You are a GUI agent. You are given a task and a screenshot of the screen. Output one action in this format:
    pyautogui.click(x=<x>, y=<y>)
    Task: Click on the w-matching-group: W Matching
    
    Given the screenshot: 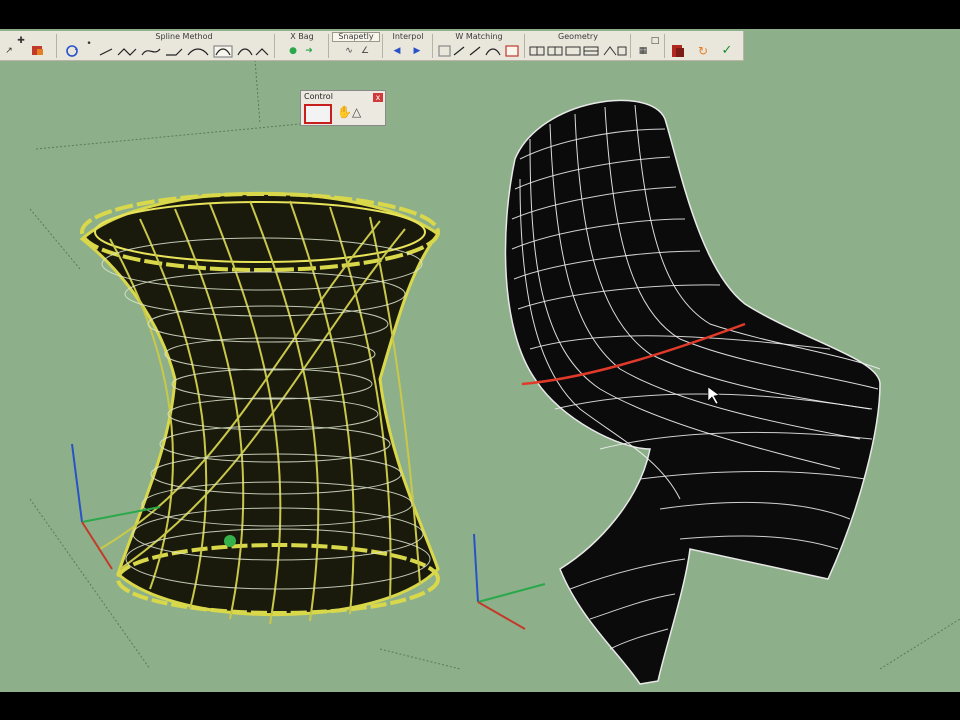 What is the action you would take?
    pyautogui.click(x=479, y=46)
    